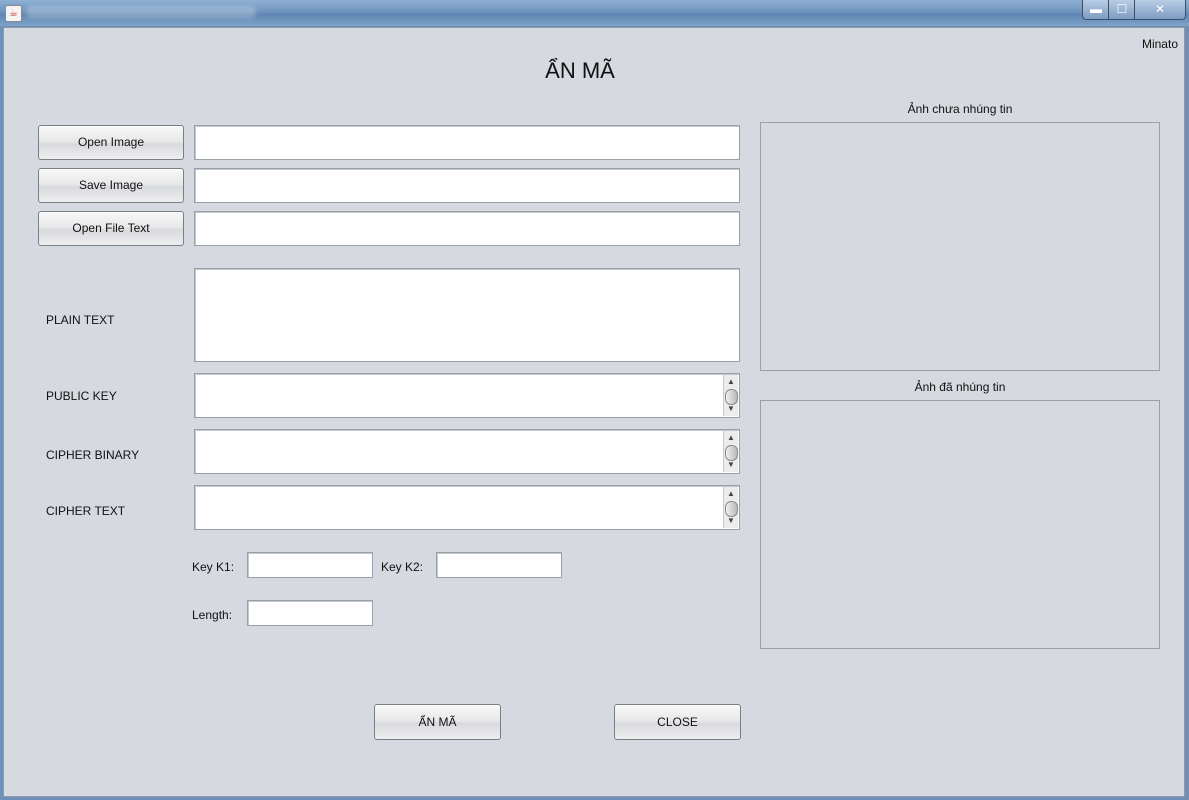  Describe the element at coordinates (111, 228) in the screenshot. I see `open-text-file-button: Open File Text` at that location.